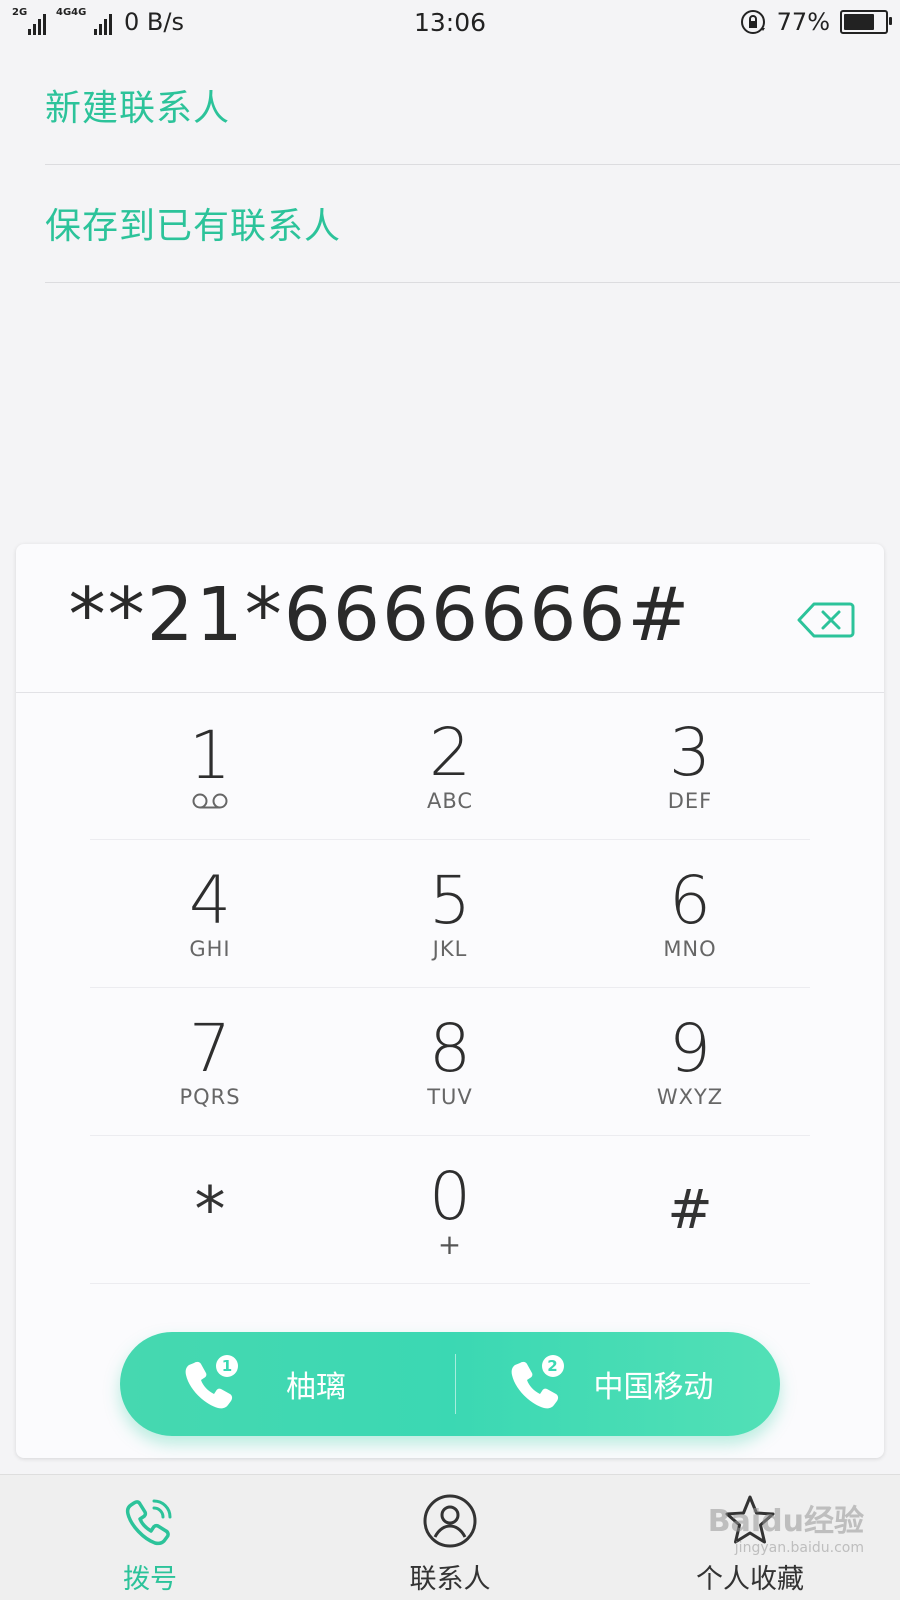  Describe the element at coordinates (653, 1387) in the screenshot. I see `call-sim2-label: 中国移动` at that location.